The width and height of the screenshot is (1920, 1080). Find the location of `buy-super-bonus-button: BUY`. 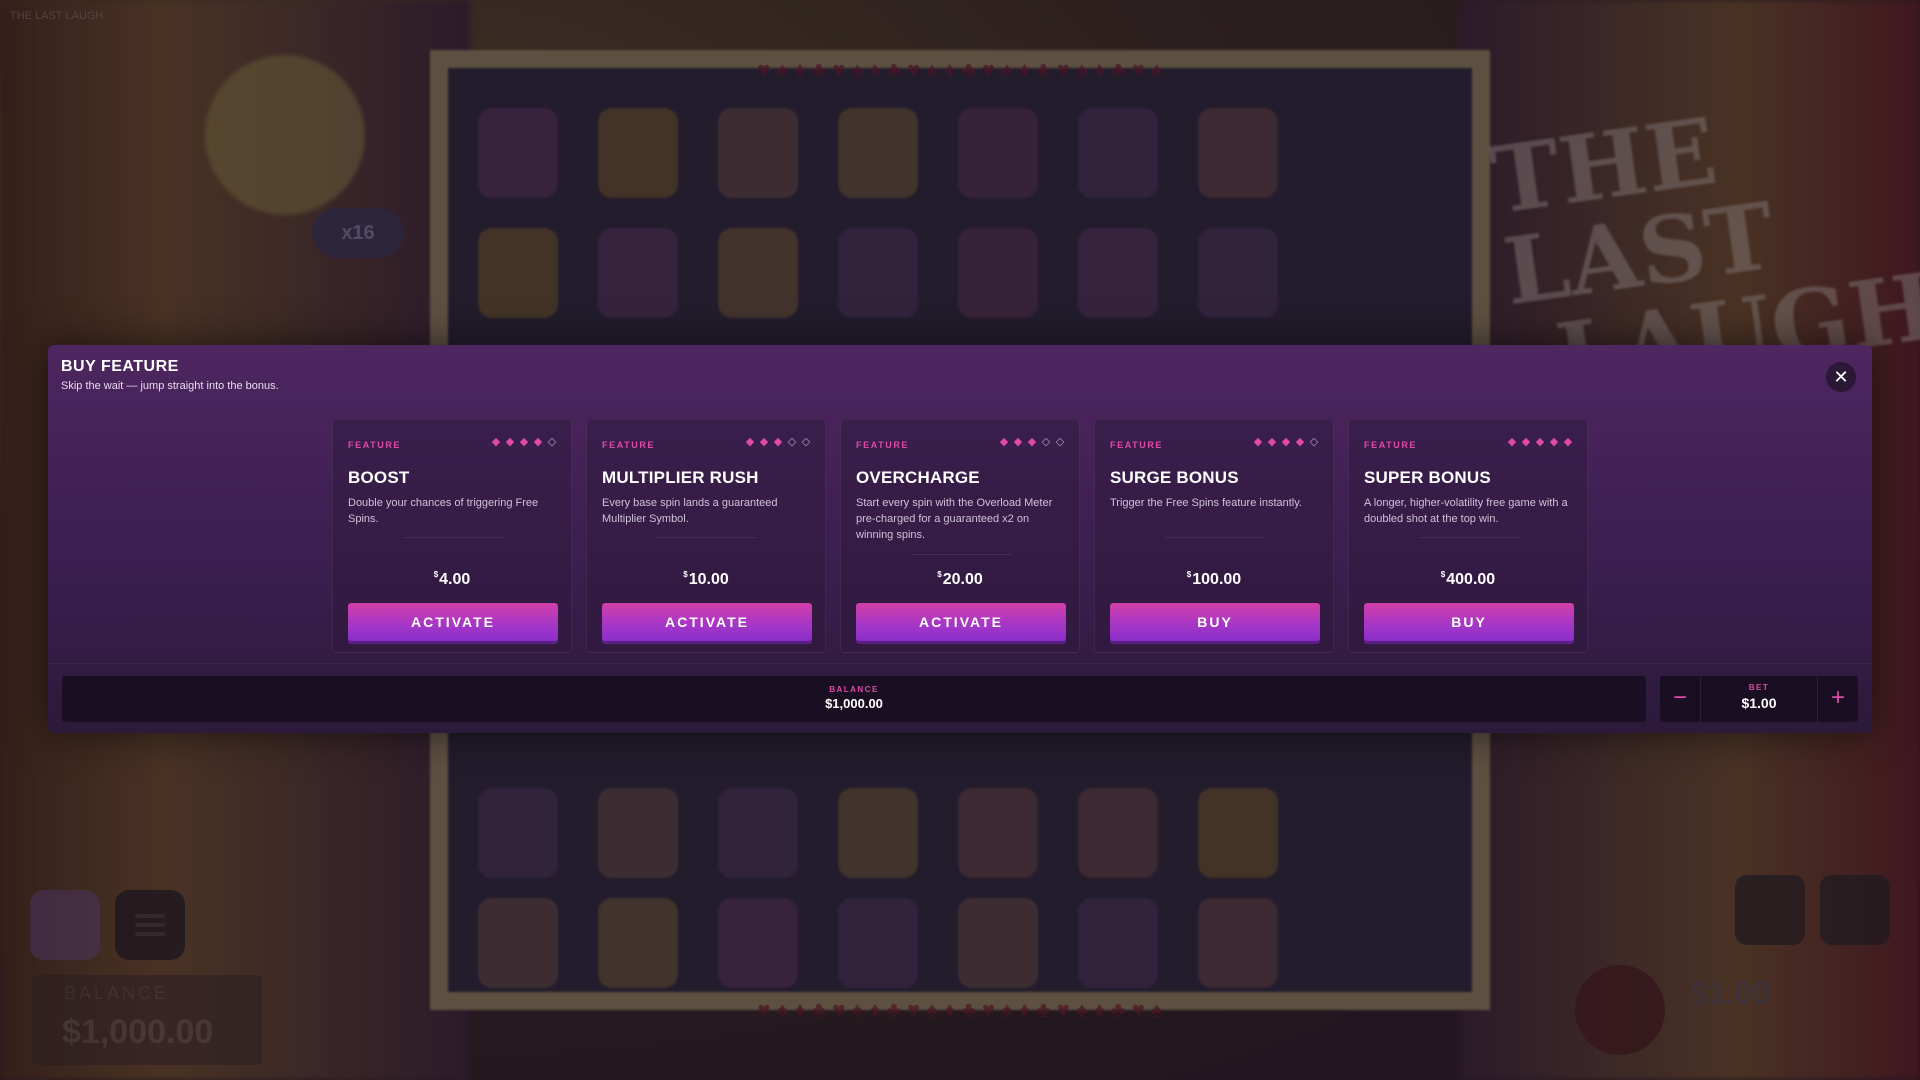

buy-super-bonus-button: BUY is located at coordinates (1469, 622).